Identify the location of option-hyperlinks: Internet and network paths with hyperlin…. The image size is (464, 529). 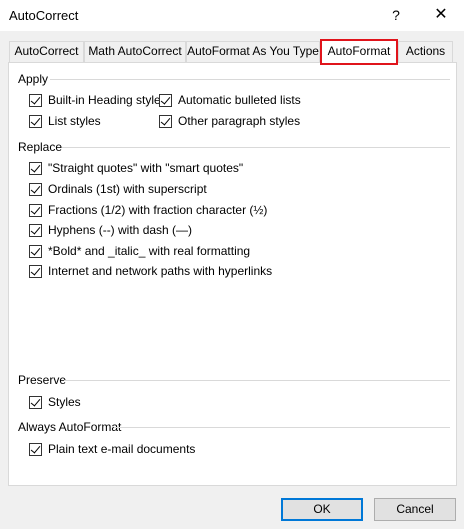
(150, 271).